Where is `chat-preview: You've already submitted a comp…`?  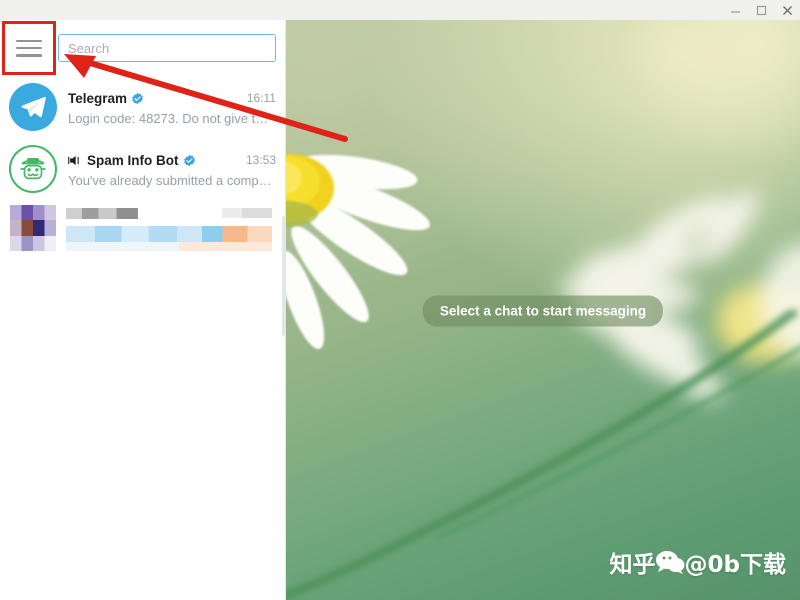 chat-preview: You've already submitted a comp… is located at coordinates (170, 180).